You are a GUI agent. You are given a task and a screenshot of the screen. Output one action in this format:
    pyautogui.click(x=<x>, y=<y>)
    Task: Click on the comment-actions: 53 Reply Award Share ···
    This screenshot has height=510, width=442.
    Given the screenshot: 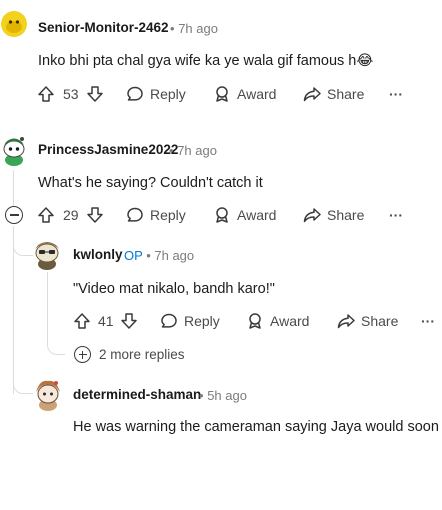 What is the action you would take?
    pyautogui.click(x=221, y=94)
    